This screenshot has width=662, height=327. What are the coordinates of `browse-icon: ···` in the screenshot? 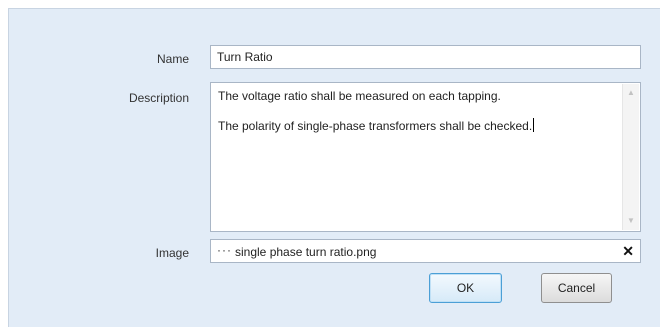 It's located at (224, 250).